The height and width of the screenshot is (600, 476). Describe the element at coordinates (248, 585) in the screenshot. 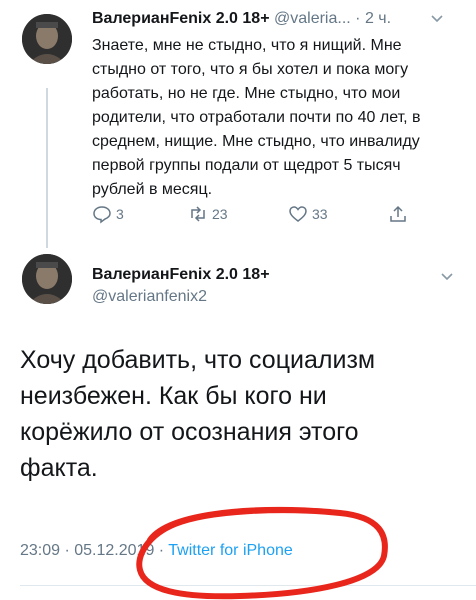

I see `divider` at that location.